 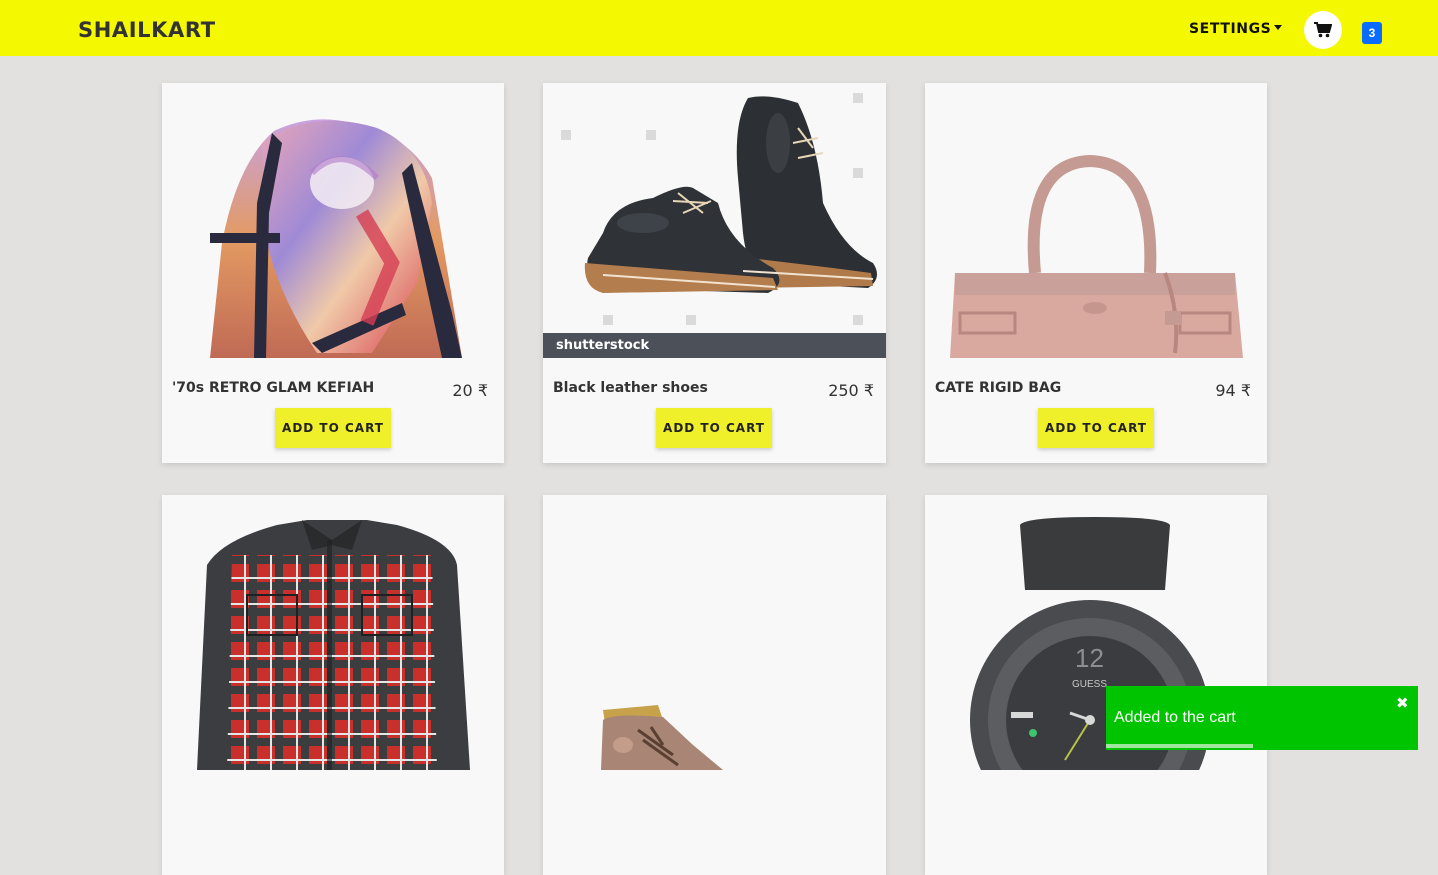 What do you see at coordinates (719, 209) in the screenshot?
I see `shoes-image` at bounding box center [719, 209].